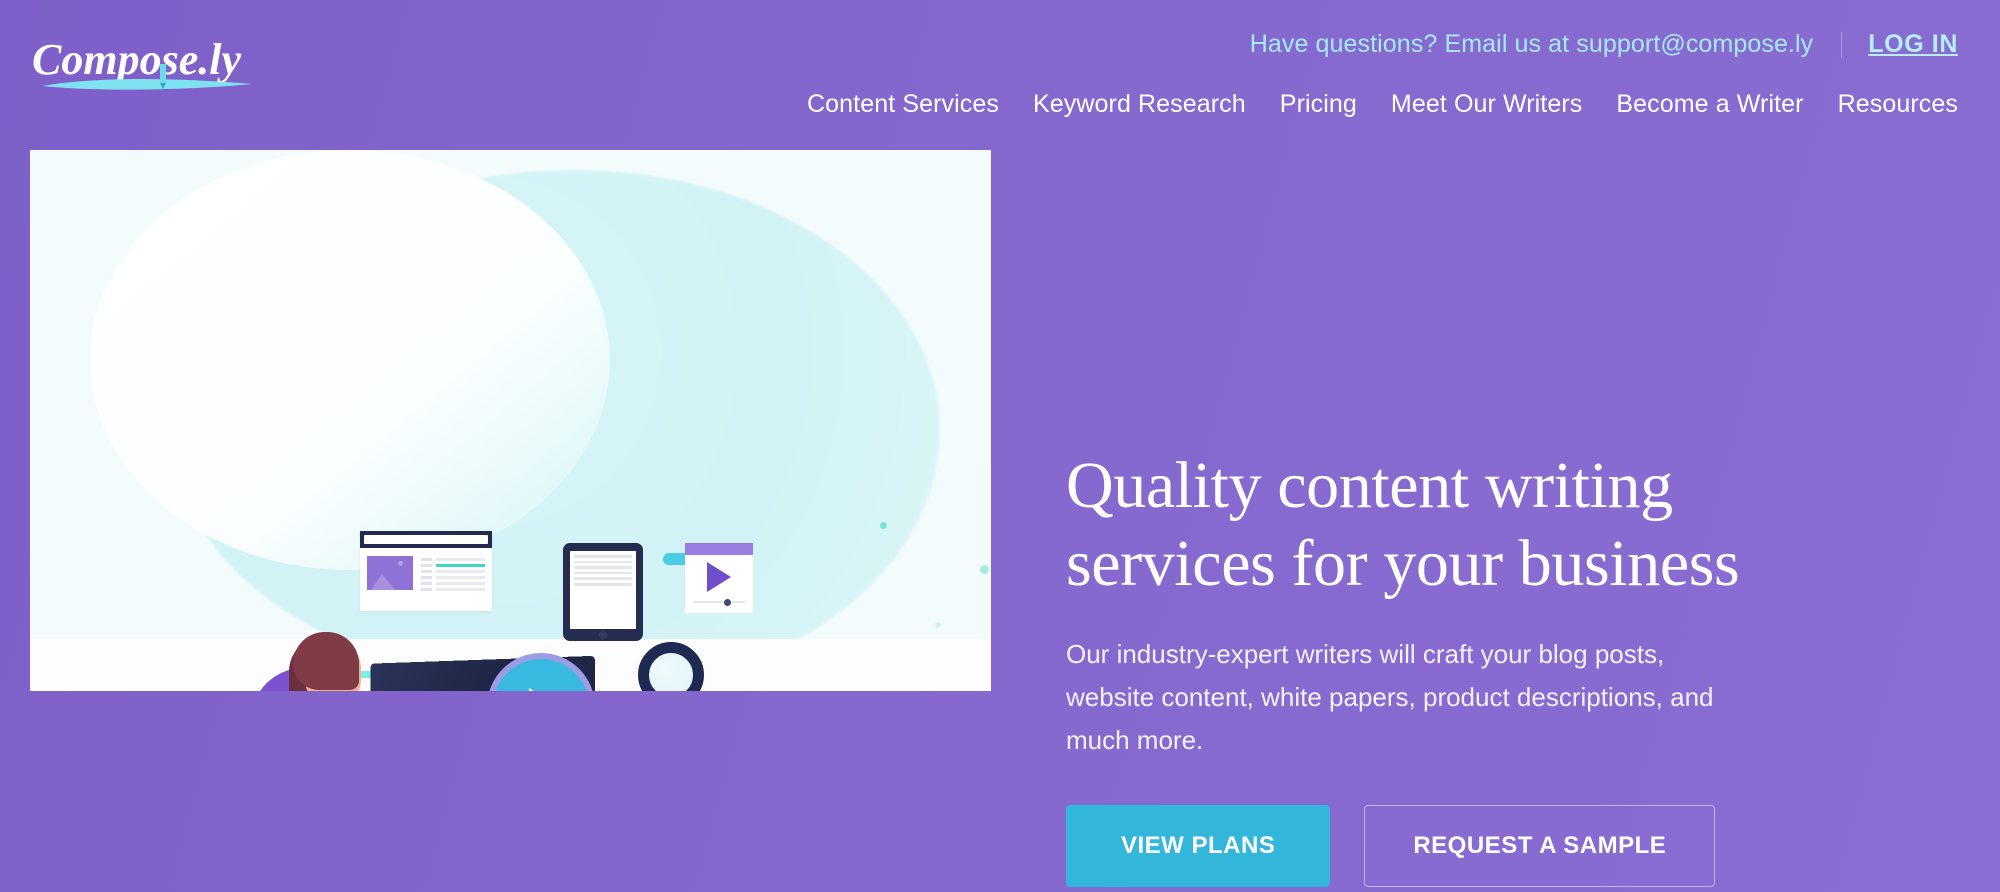 Image resolution: width=2000 pixels, height=892 pixels. I want to click on browser-window-illustration, so click(426, 571).